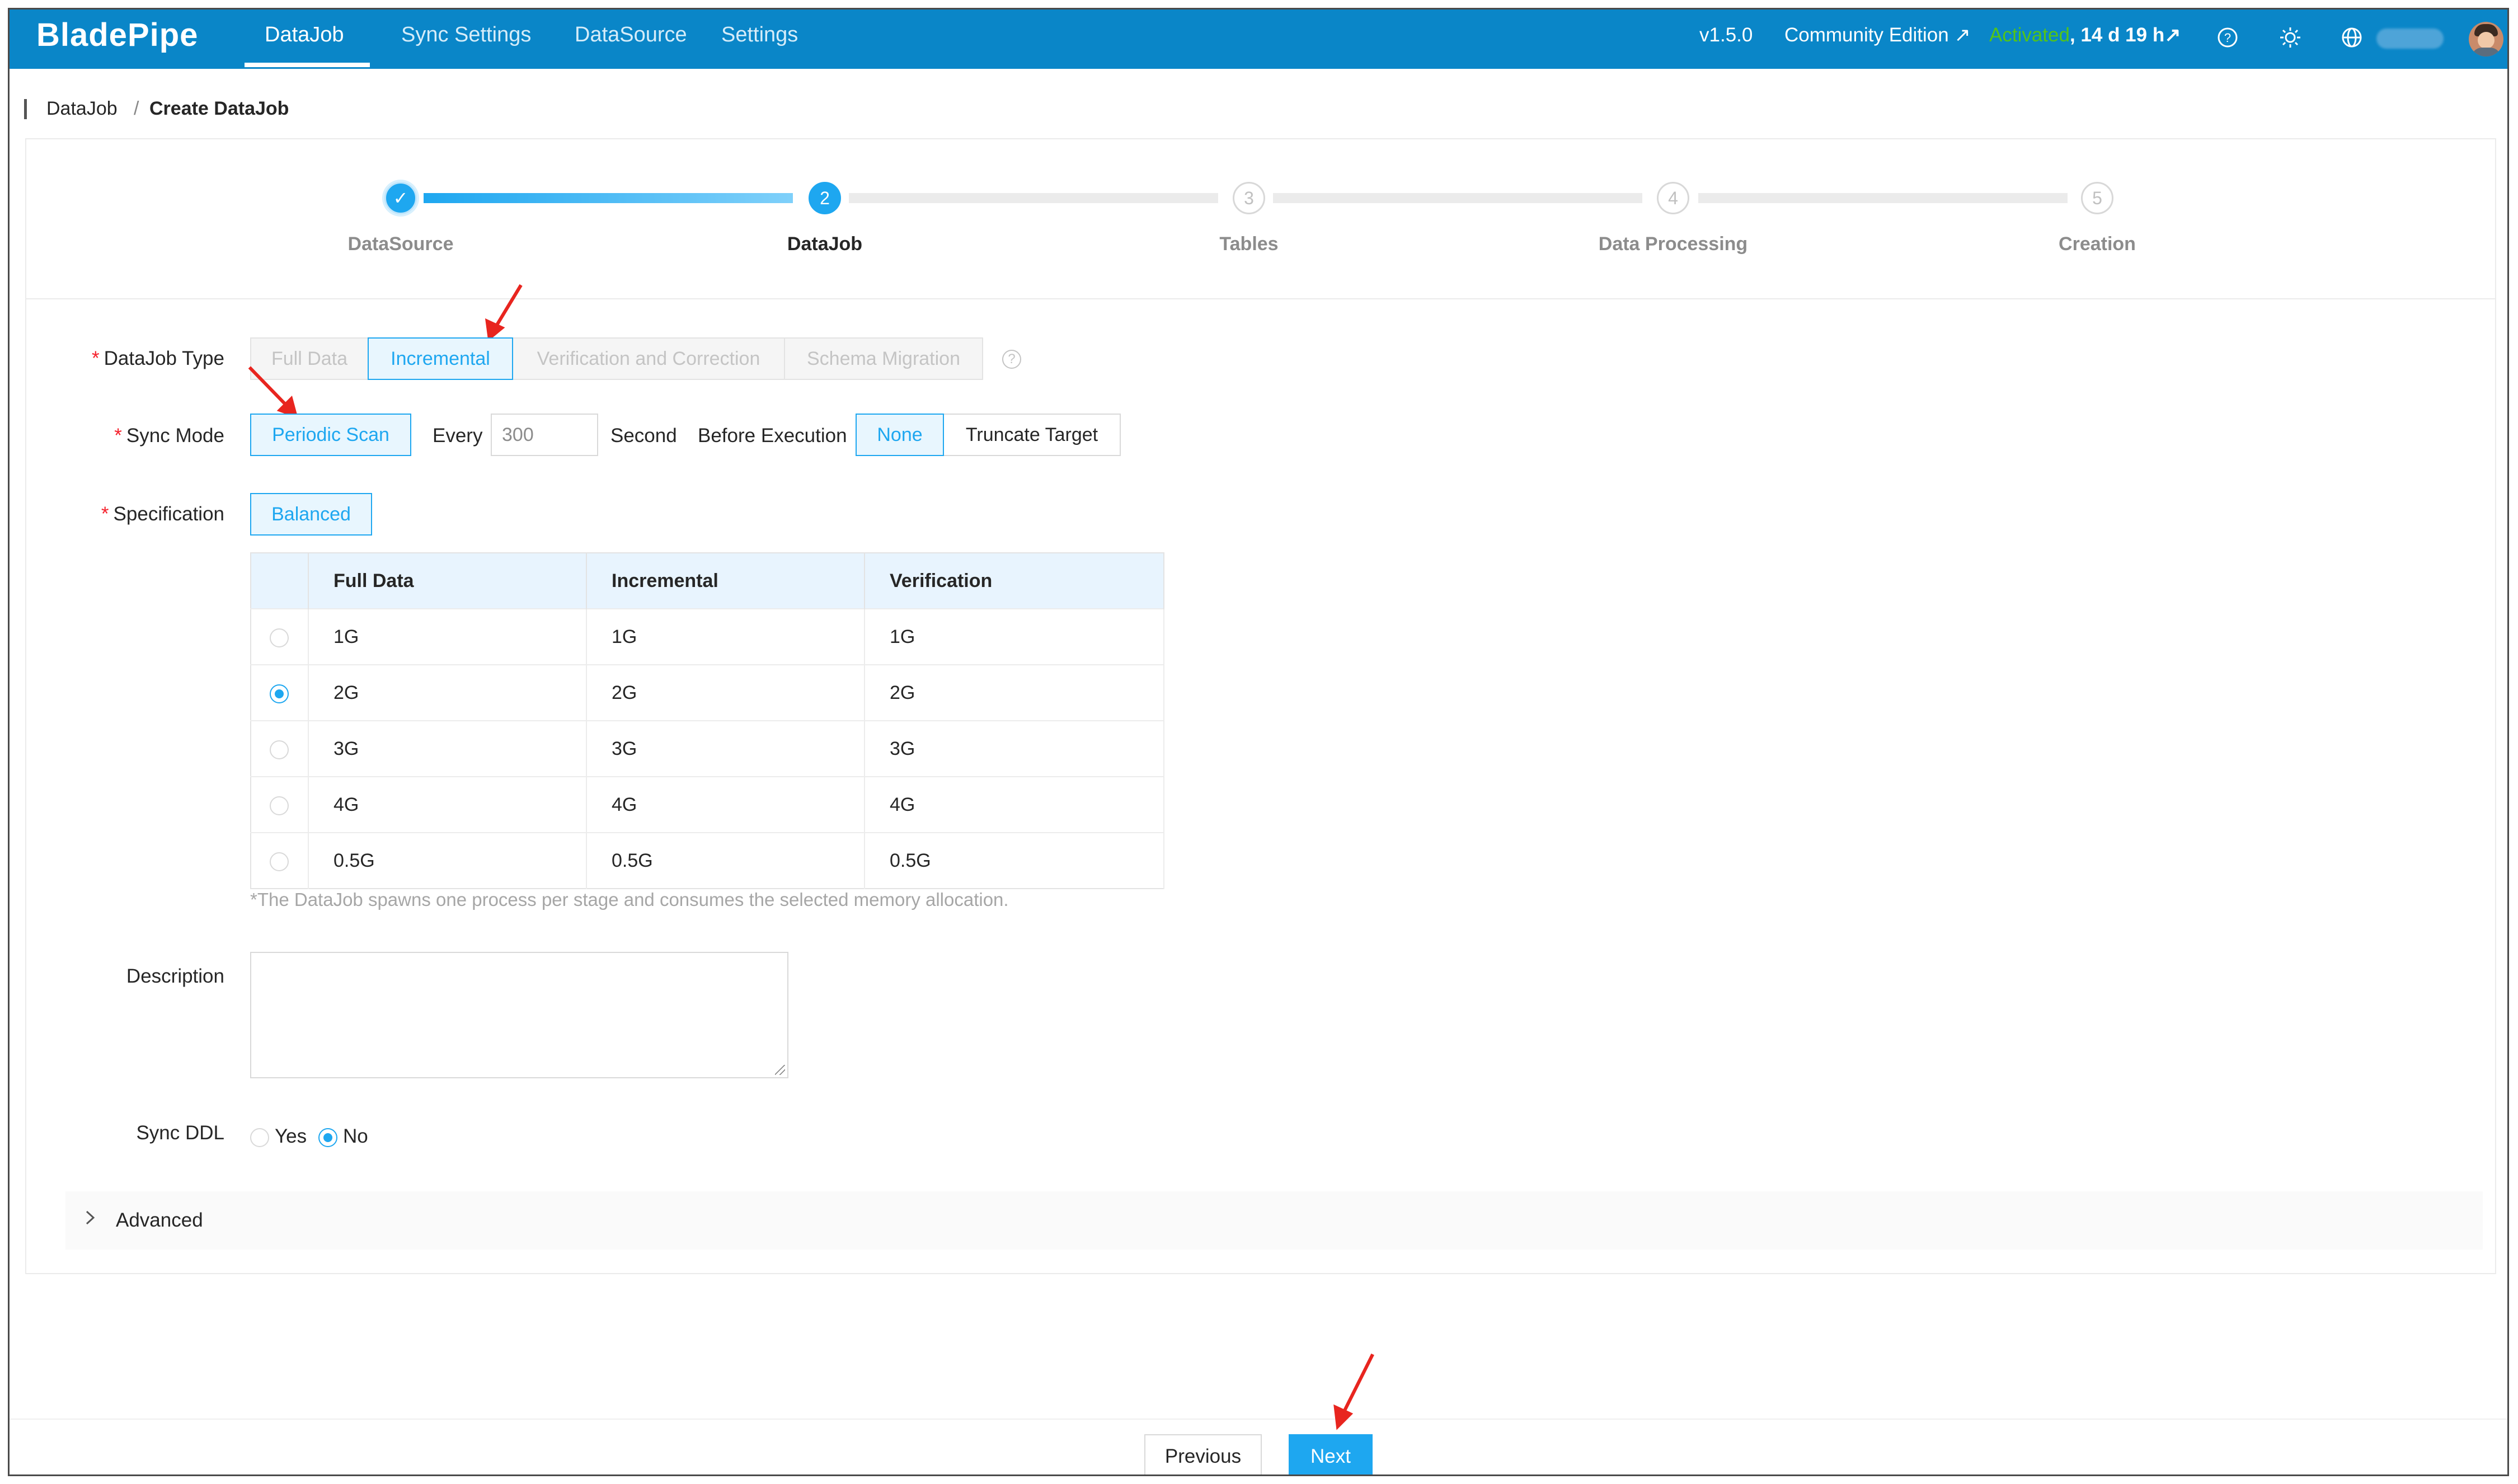  I want to click on language-globe-icon, so click(2352, 37).